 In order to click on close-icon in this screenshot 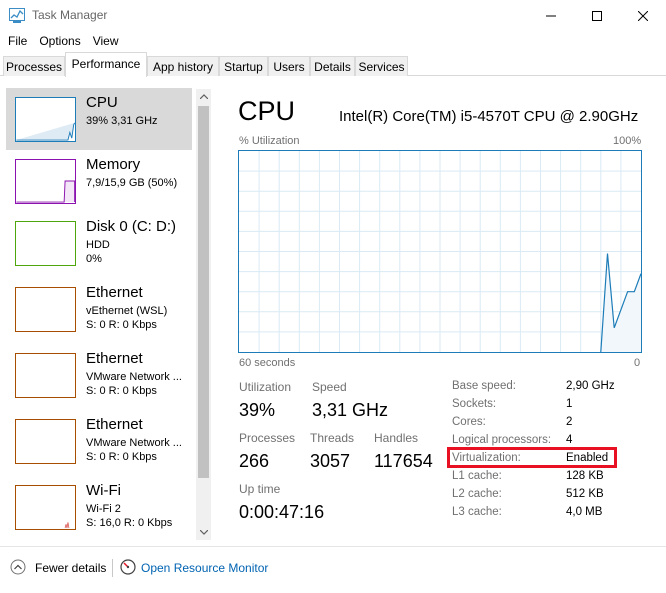, I will do `click(643, 15)`.